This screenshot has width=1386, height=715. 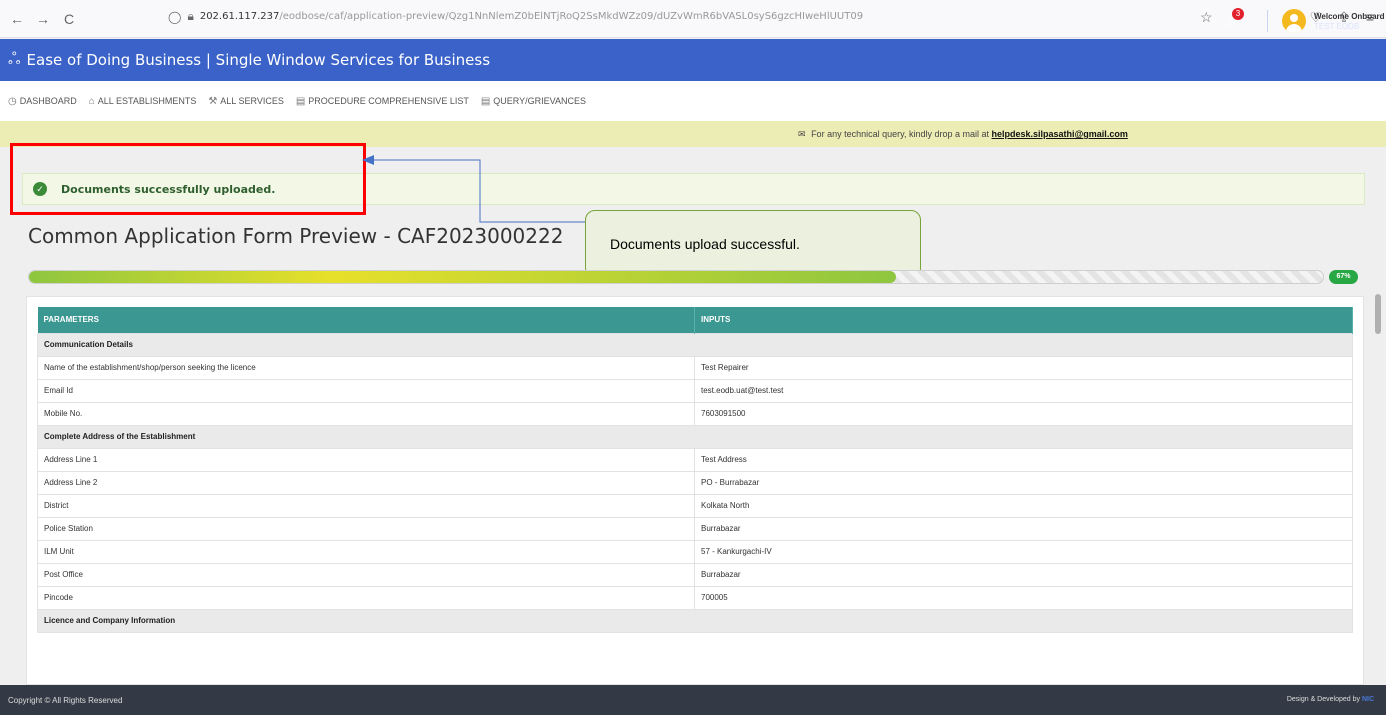 I want to click on wrench-icon: ⚒, so click(x=213, y=101).